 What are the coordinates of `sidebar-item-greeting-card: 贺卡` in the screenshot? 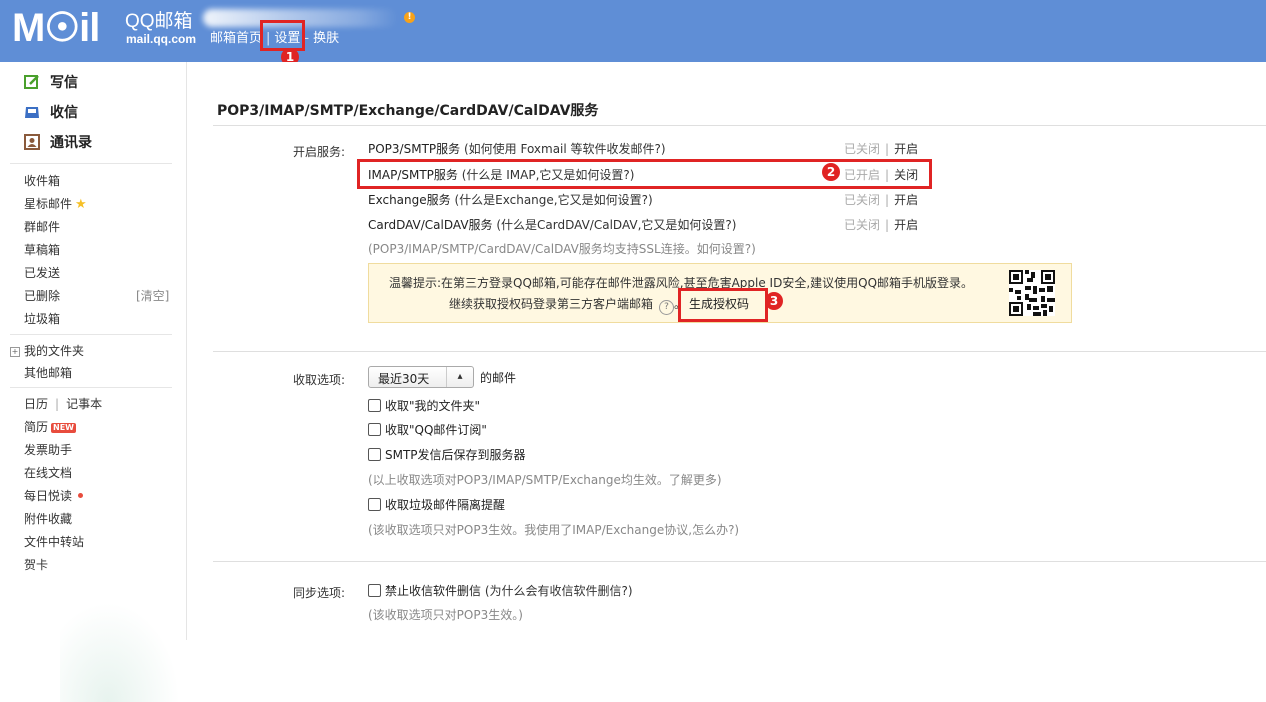 It's located at (36, 564).